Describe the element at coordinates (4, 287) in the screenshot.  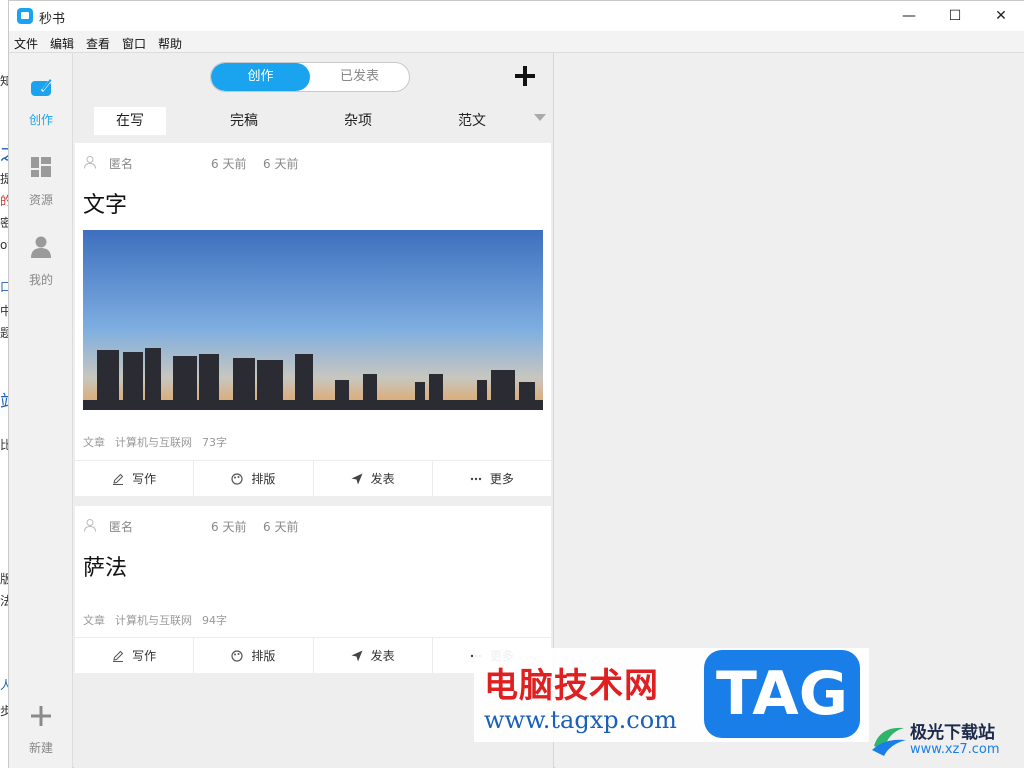
I see `bg-text: 口` at that location.